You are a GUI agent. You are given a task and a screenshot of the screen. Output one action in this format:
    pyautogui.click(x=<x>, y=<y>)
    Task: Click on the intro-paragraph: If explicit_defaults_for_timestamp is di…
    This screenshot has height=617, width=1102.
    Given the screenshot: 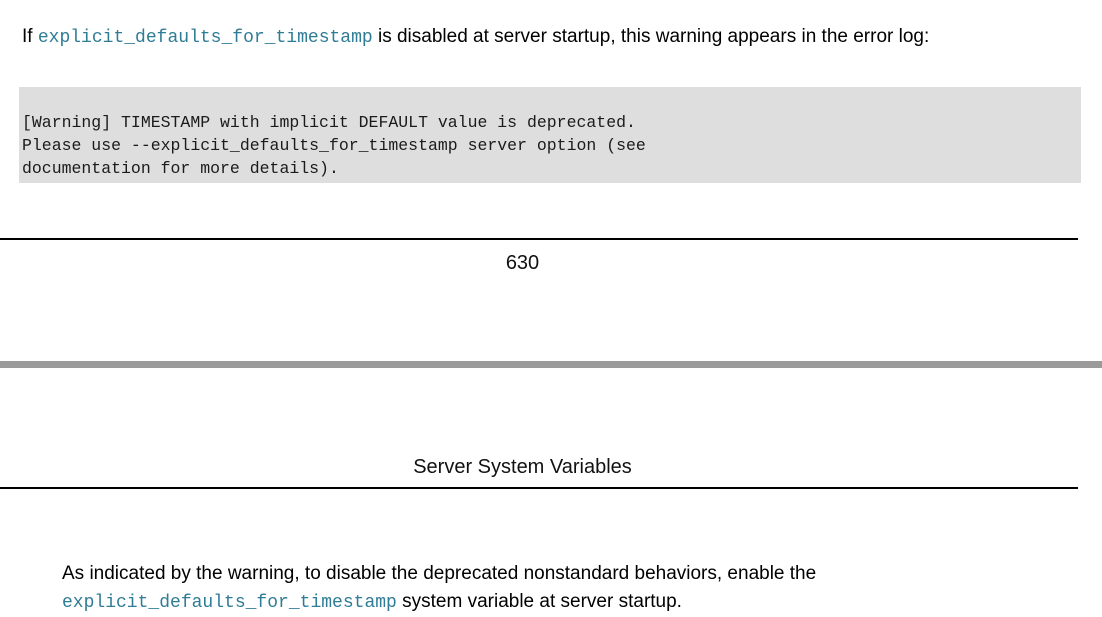 What is the action you would take?
    pyautogui.click(x=551, y=37)
    